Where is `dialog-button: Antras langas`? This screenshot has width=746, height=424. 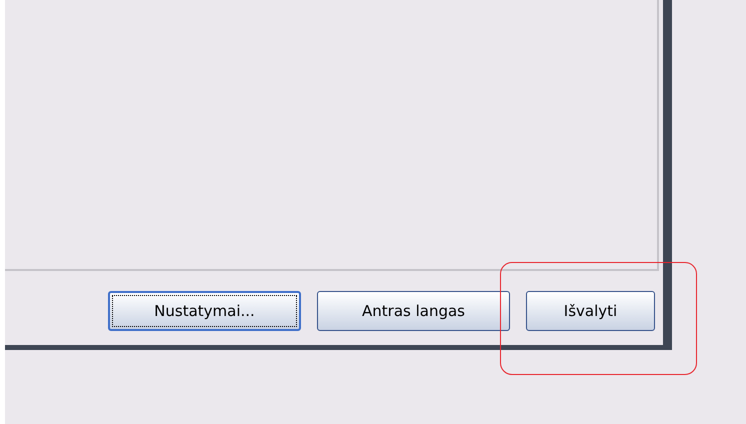 dialog-button: Antras langas is located at coordinates (413, 311).